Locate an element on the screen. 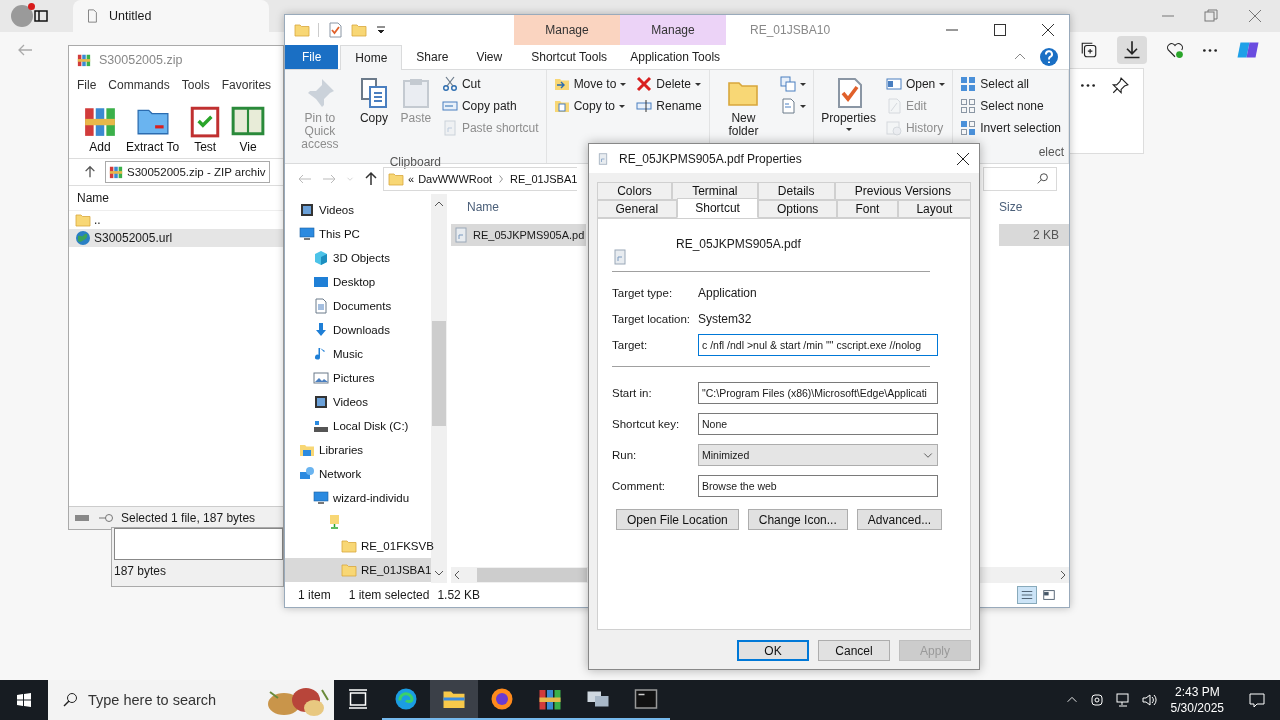 The width and height of the screenshot is (1280, 720). menu-item: File is located at coordinates (87, 85).